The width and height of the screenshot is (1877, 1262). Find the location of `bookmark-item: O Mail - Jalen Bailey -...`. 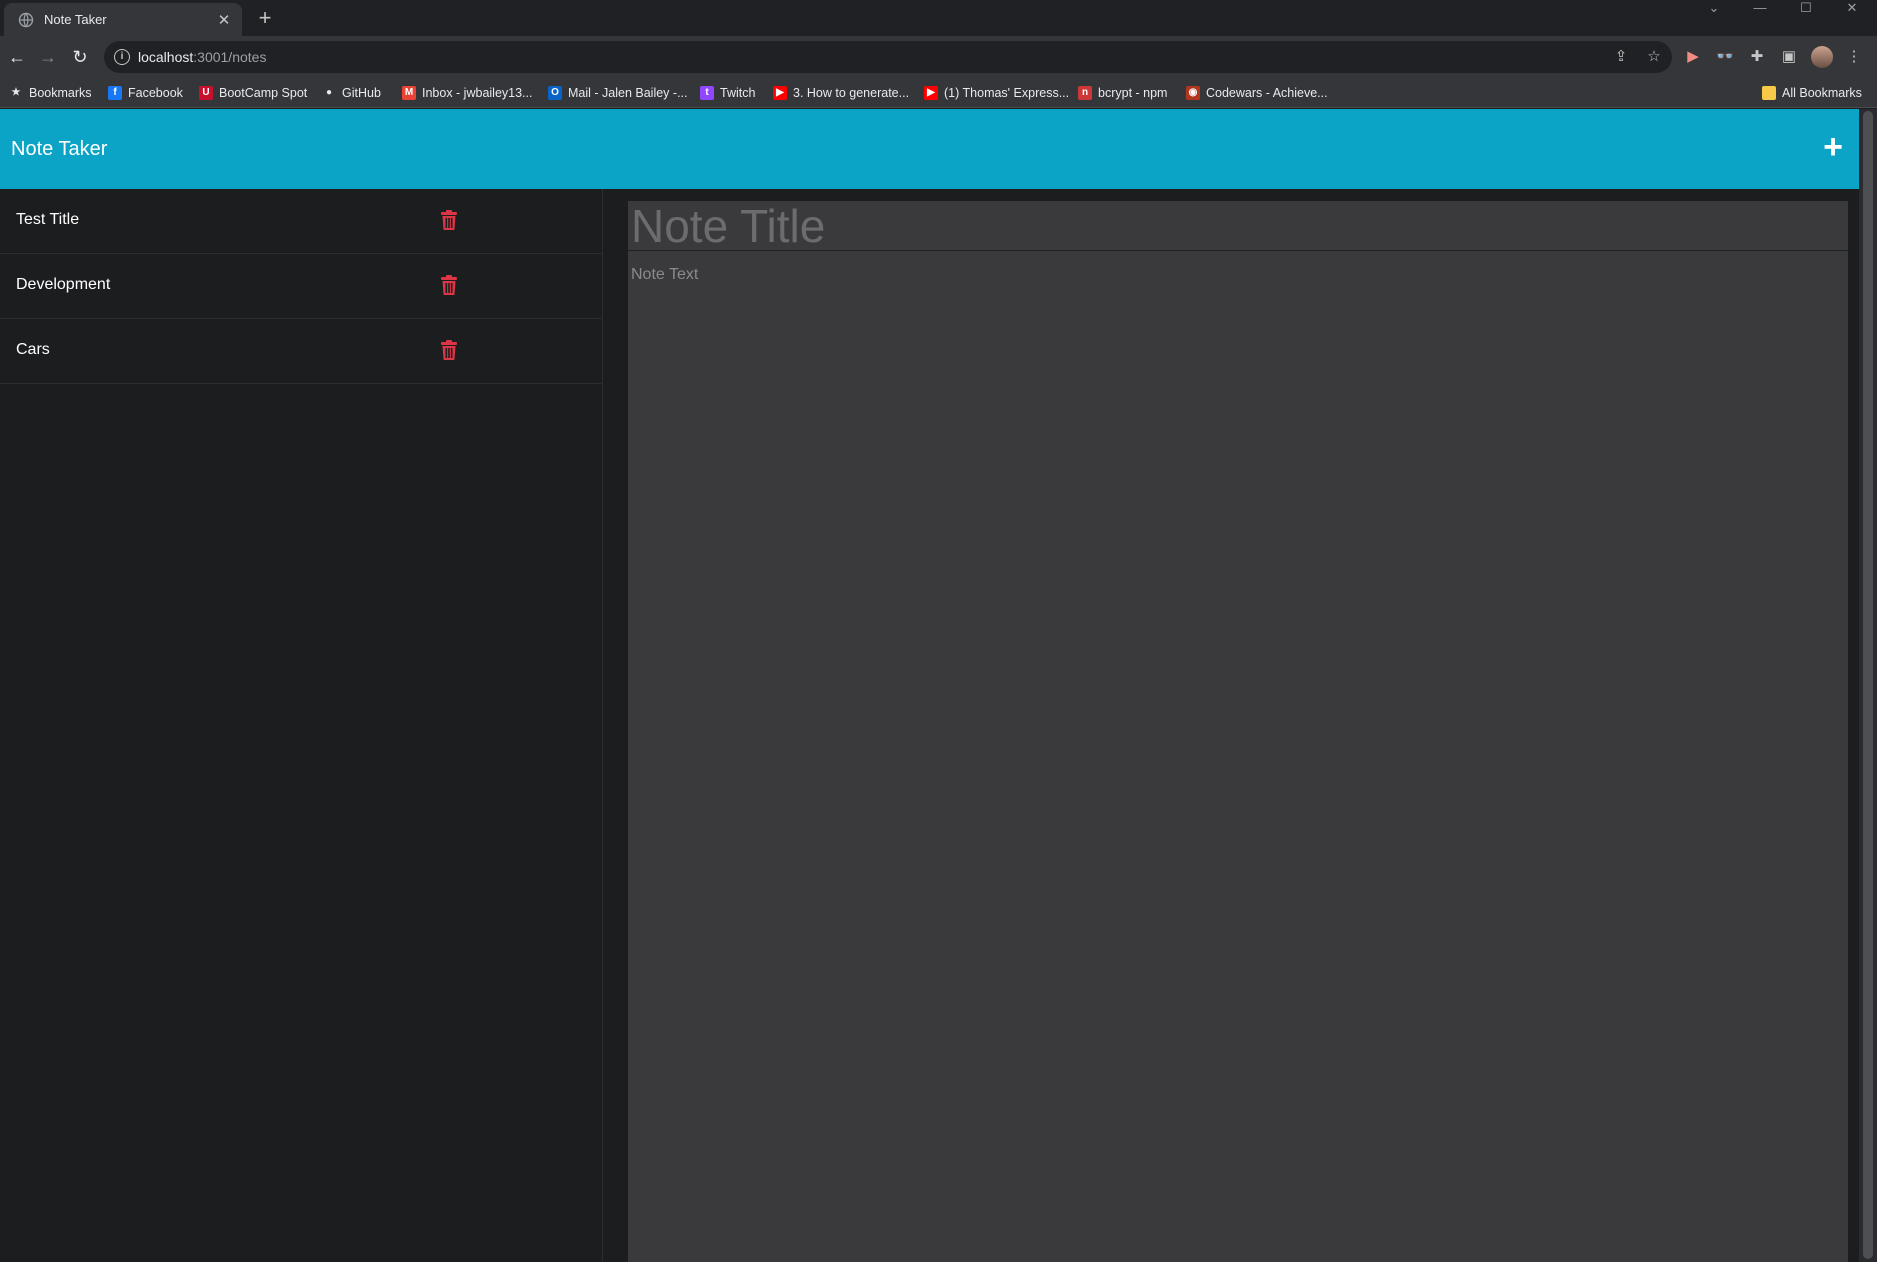

bookmark-item: O Mail - Jalen Bailey -... is located at coordinates (617, 93).